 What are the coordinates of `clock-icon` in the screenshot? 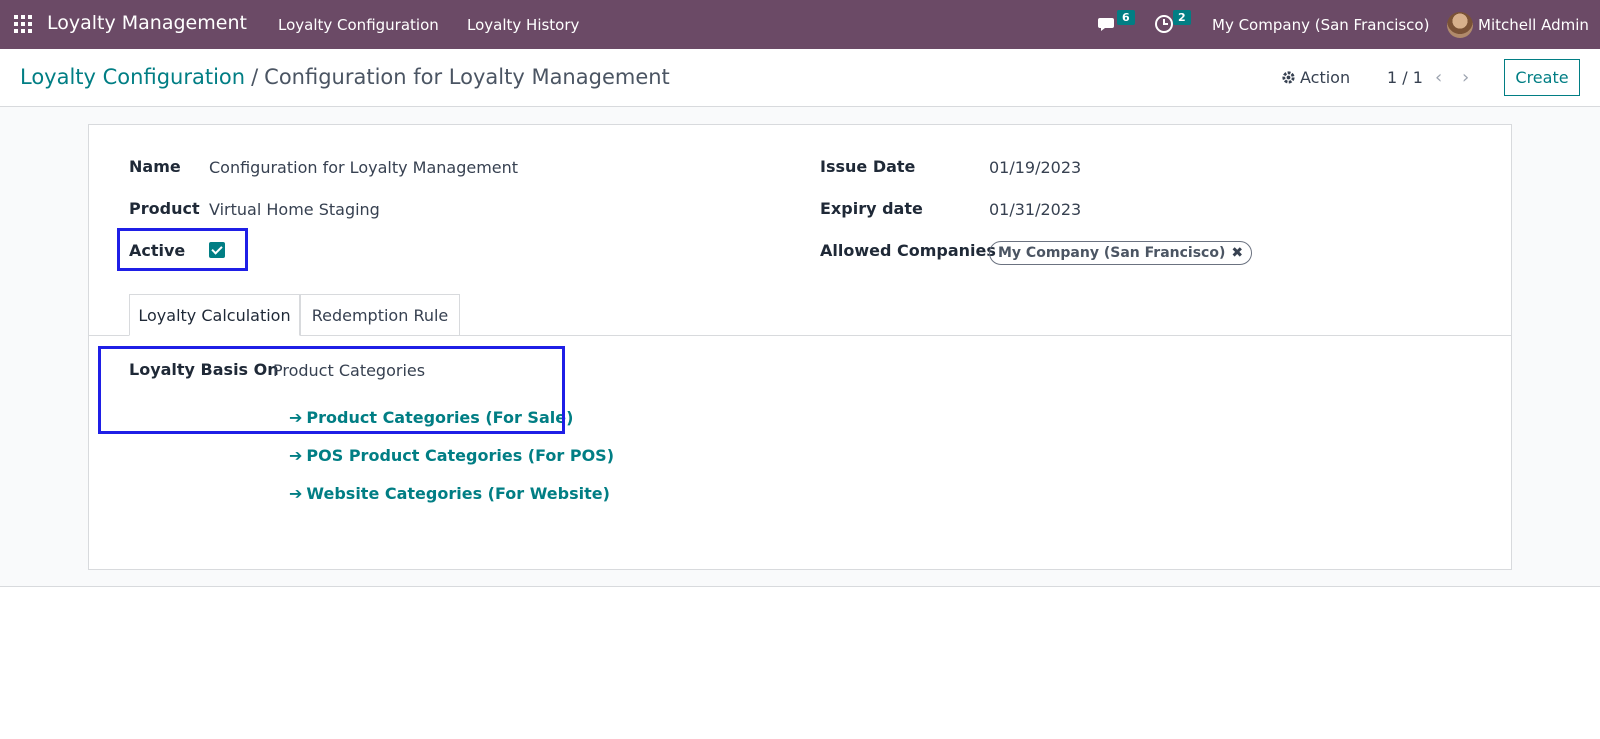 It's located at (1164, 24).